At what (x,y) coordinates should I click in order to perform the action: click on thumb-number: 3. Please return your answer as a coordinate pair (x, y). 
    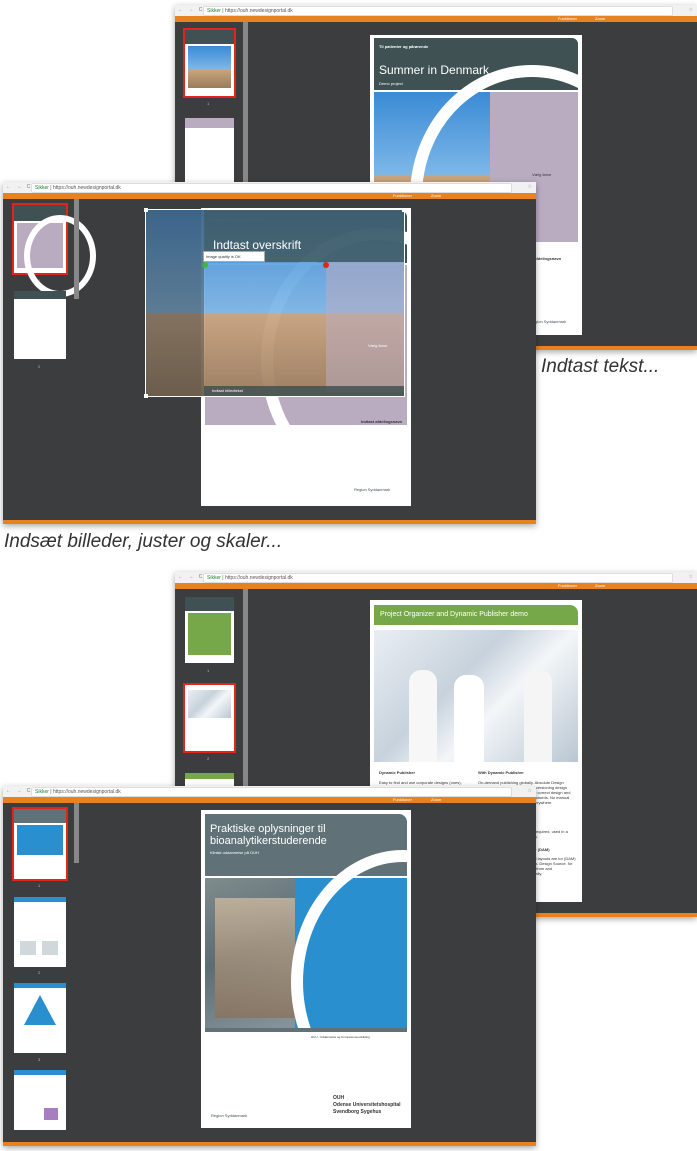
    Looking at the image, I should click on (39, 1059).